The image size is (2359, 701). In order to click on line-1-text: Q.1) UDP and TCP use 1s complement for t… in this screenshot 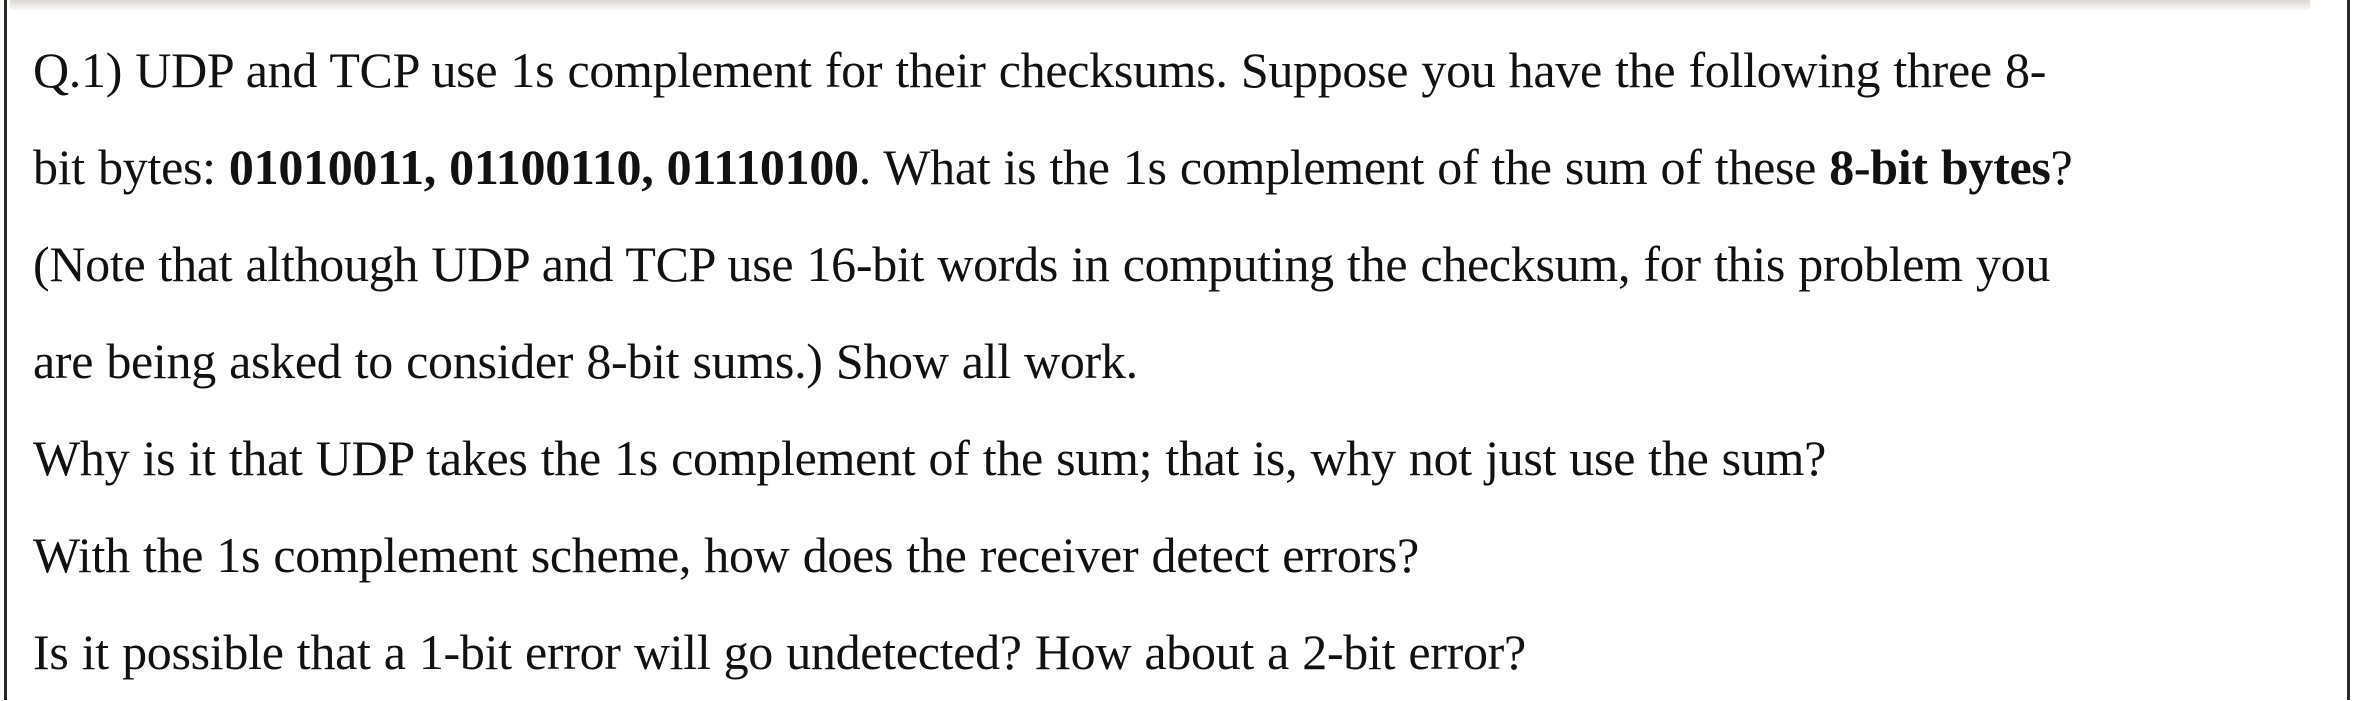, I will do `click(1040, 70)`.